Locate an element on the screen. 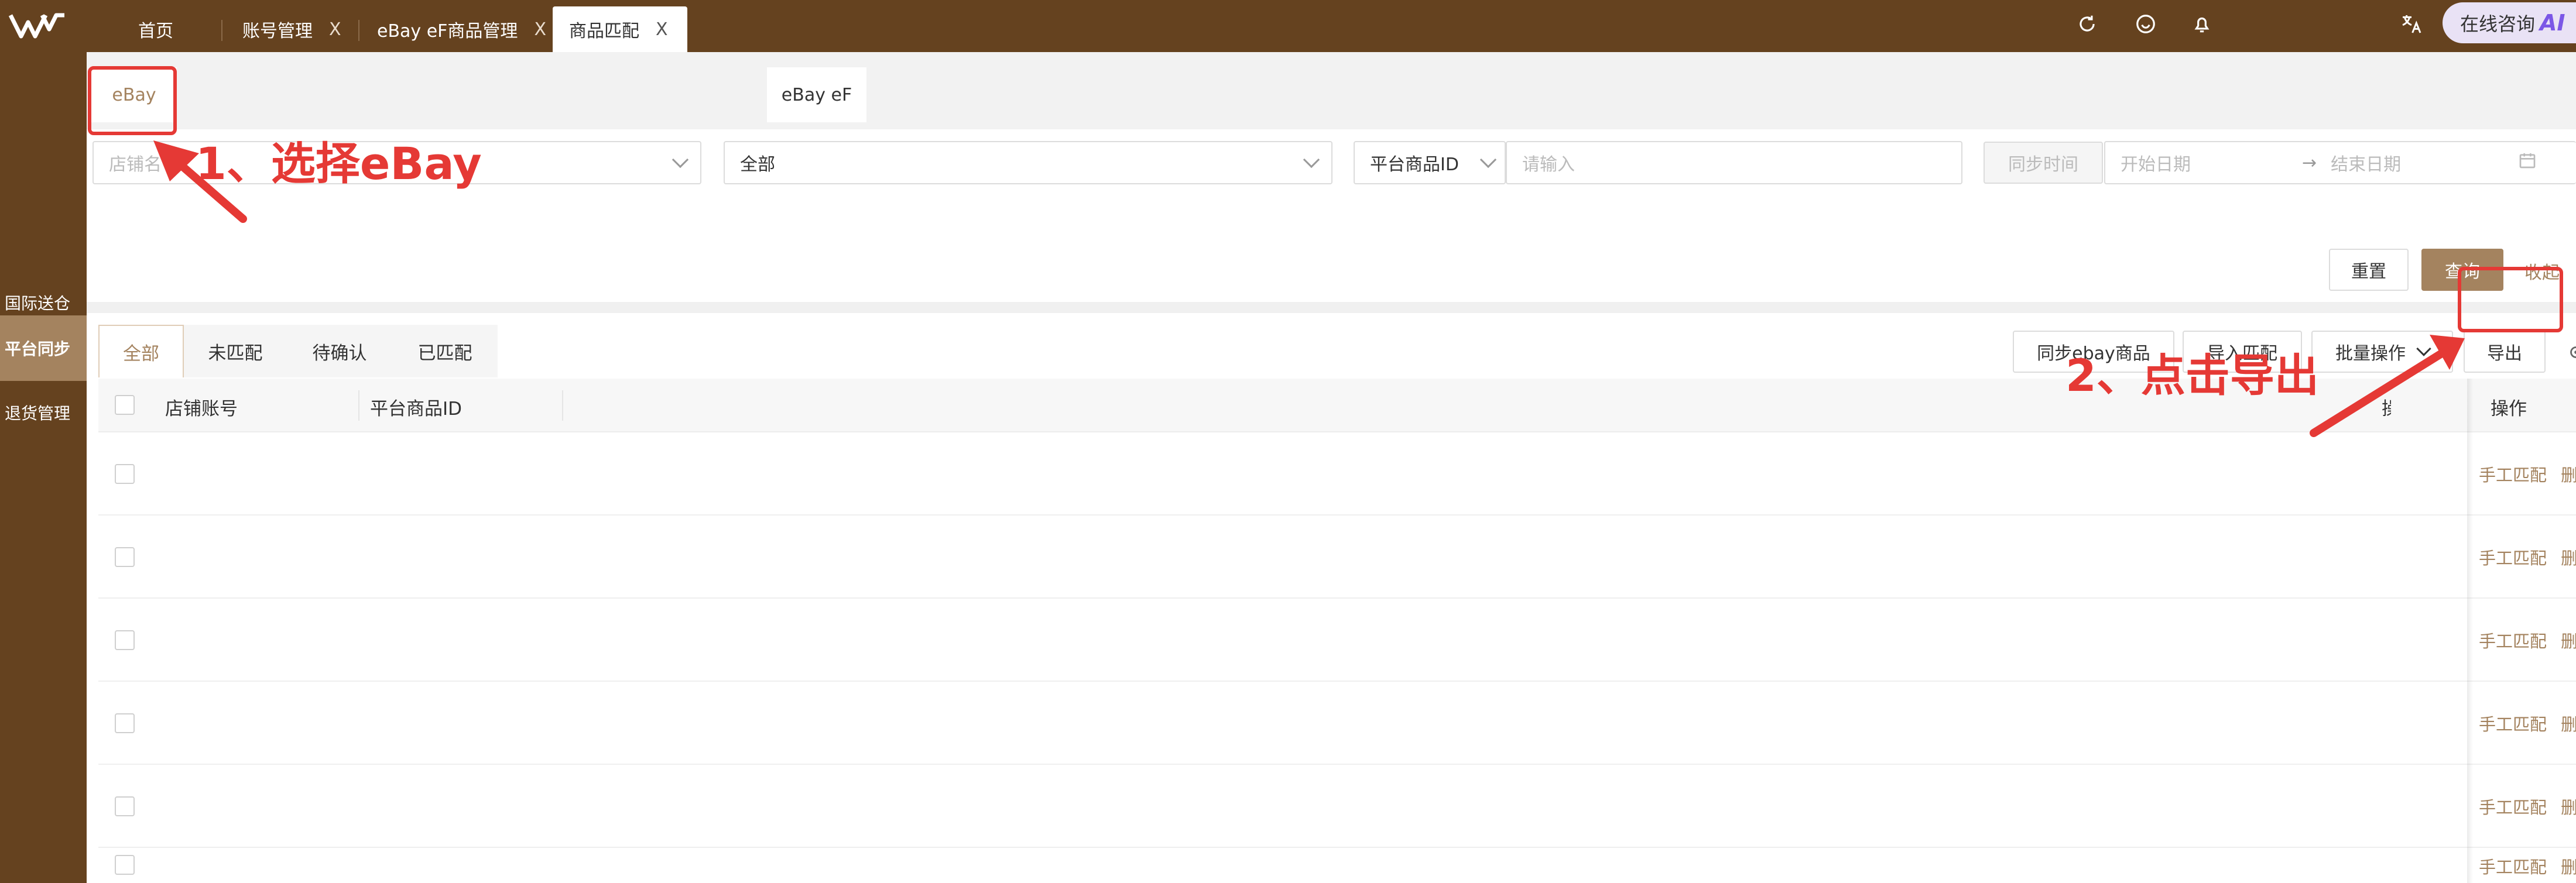 The height and width of the screenshot is (883, 2576). product-id-input: 请输入 is located at coordinates (1734, 162).